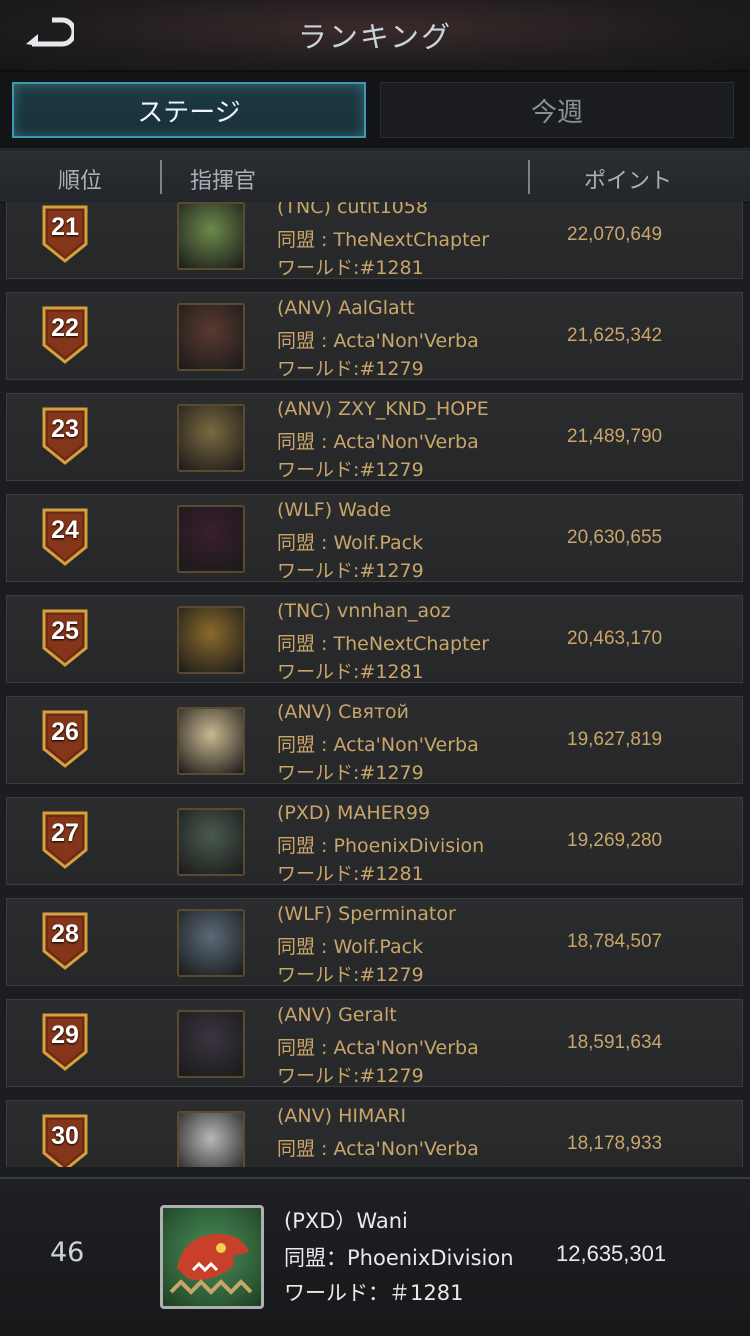 This screenshot has height=1336, width=750. Describe the element at coordinates (615, 537) in the screenshot. I see `player-points: 20,630,655` at that location.